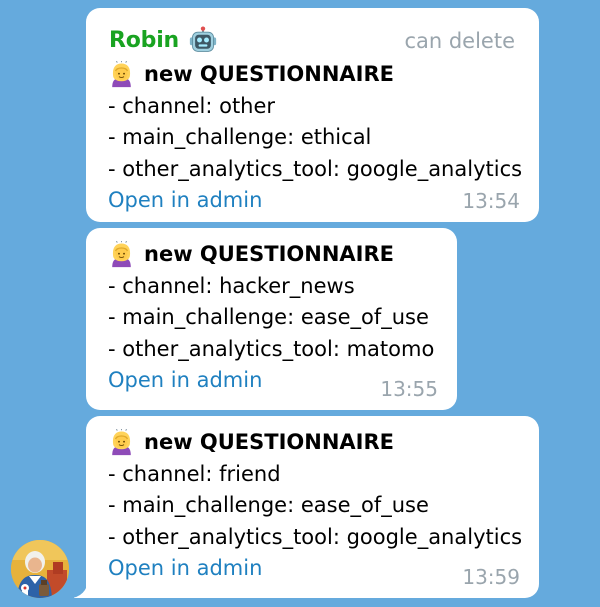 The width and height of the screenshot is (600, 607). I want to click on user-avatar, so click(40, 569).